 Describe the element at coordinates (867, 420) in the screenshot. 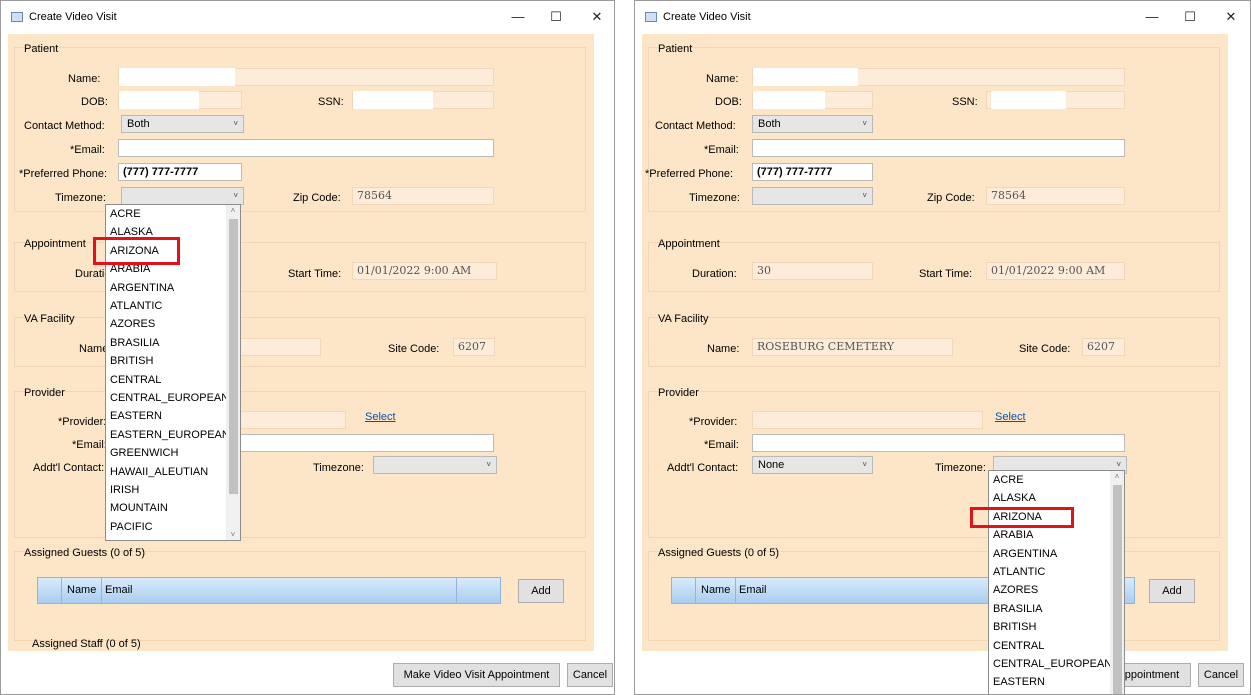

I see `provider-field` at that location.